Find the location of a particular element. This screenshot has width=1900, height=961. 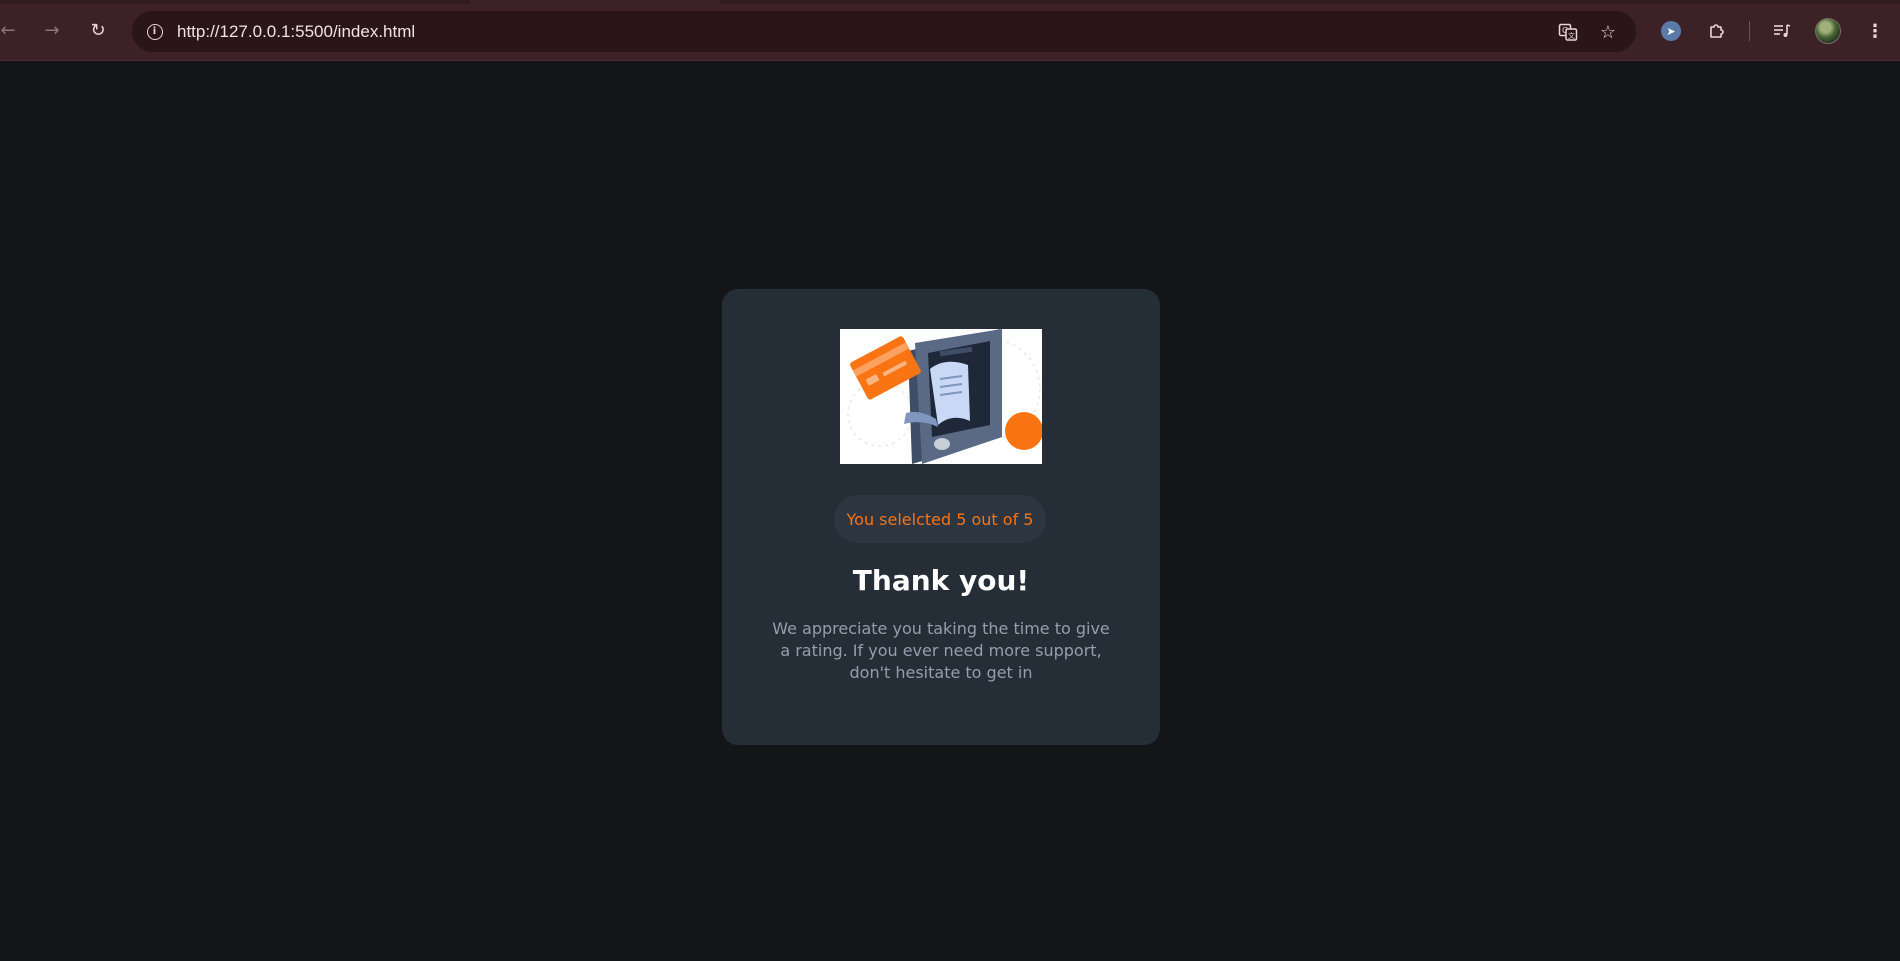

menu-button: ⋮ is located at coordinates (1875, 31).